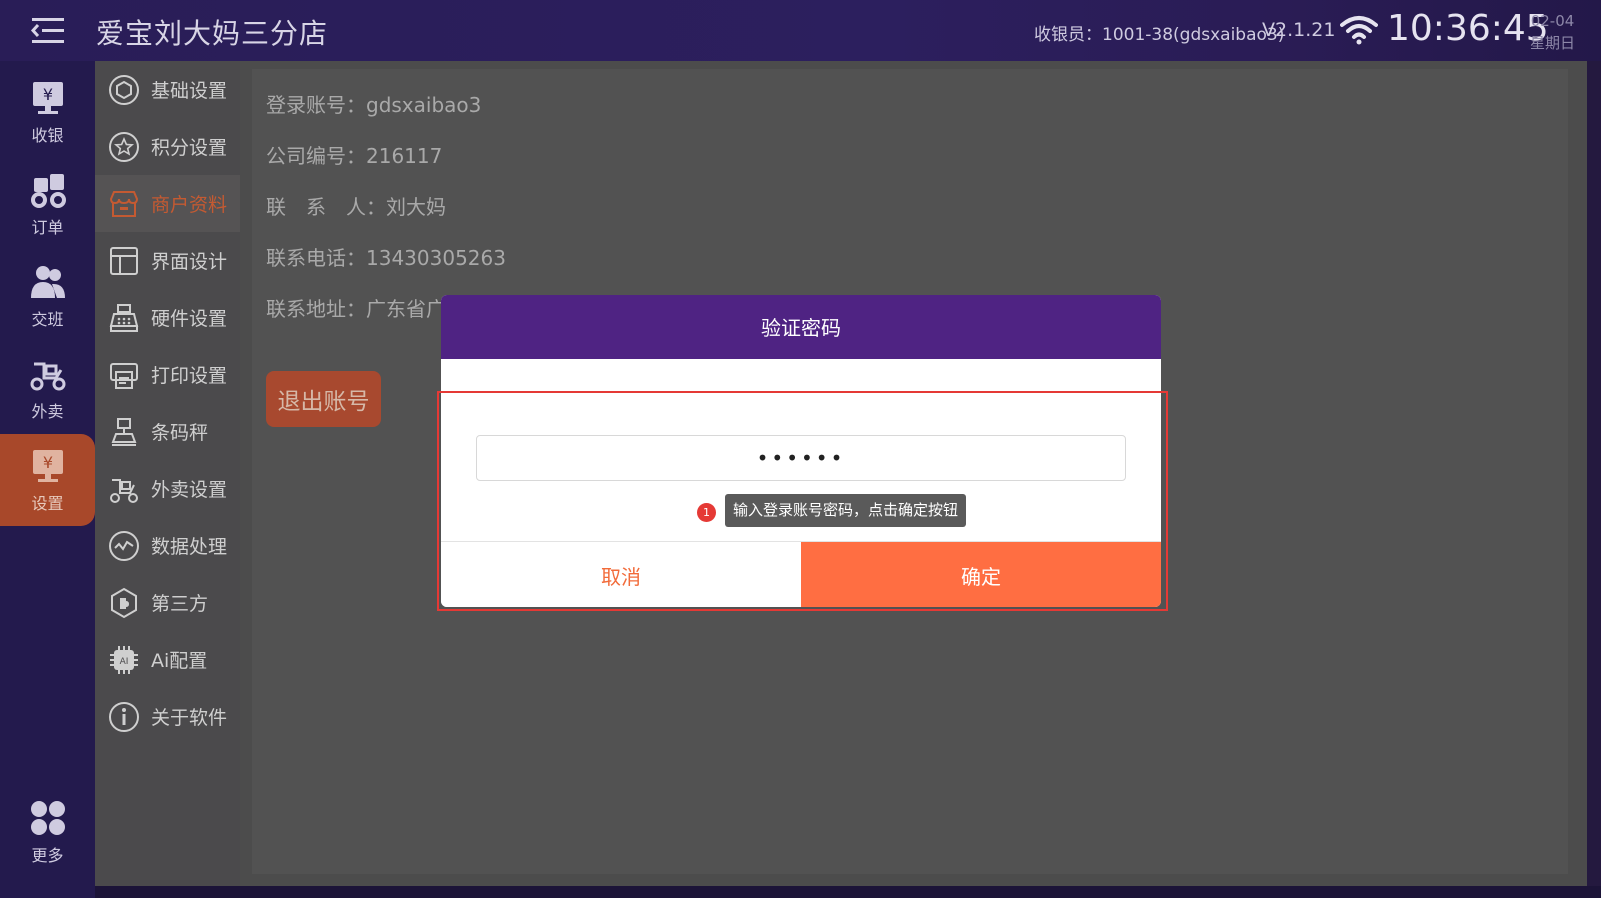  I want to click on settings-item-label: 第三方, so click(180, 604).